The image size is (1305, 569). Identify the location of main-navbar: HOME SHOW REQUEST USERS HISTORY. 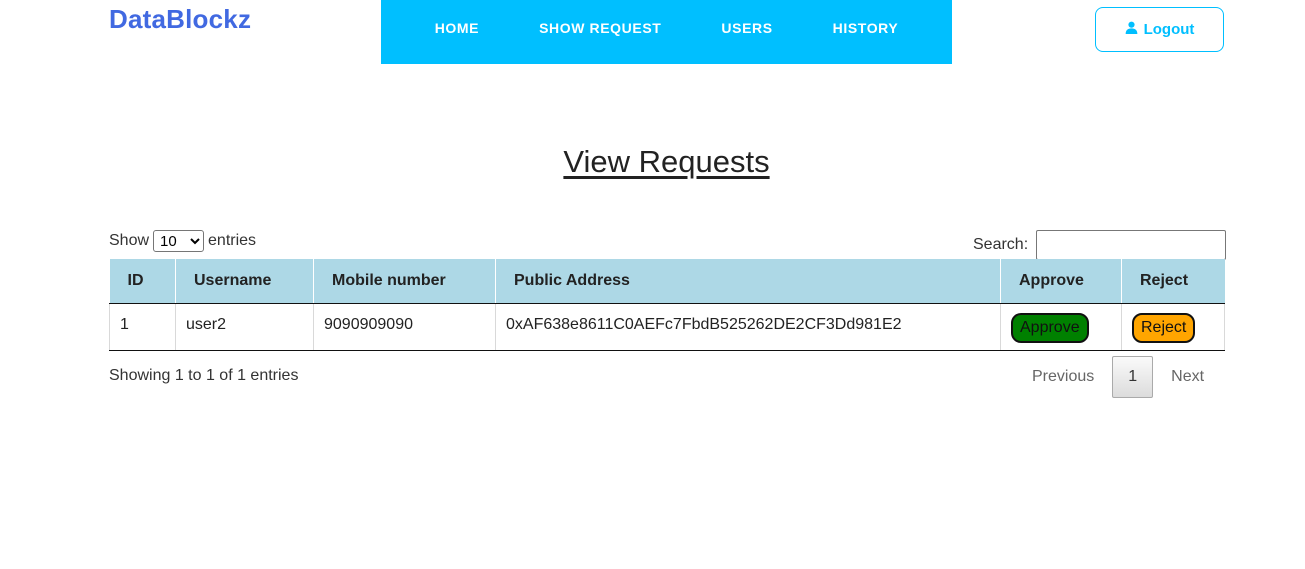
(666, 32).